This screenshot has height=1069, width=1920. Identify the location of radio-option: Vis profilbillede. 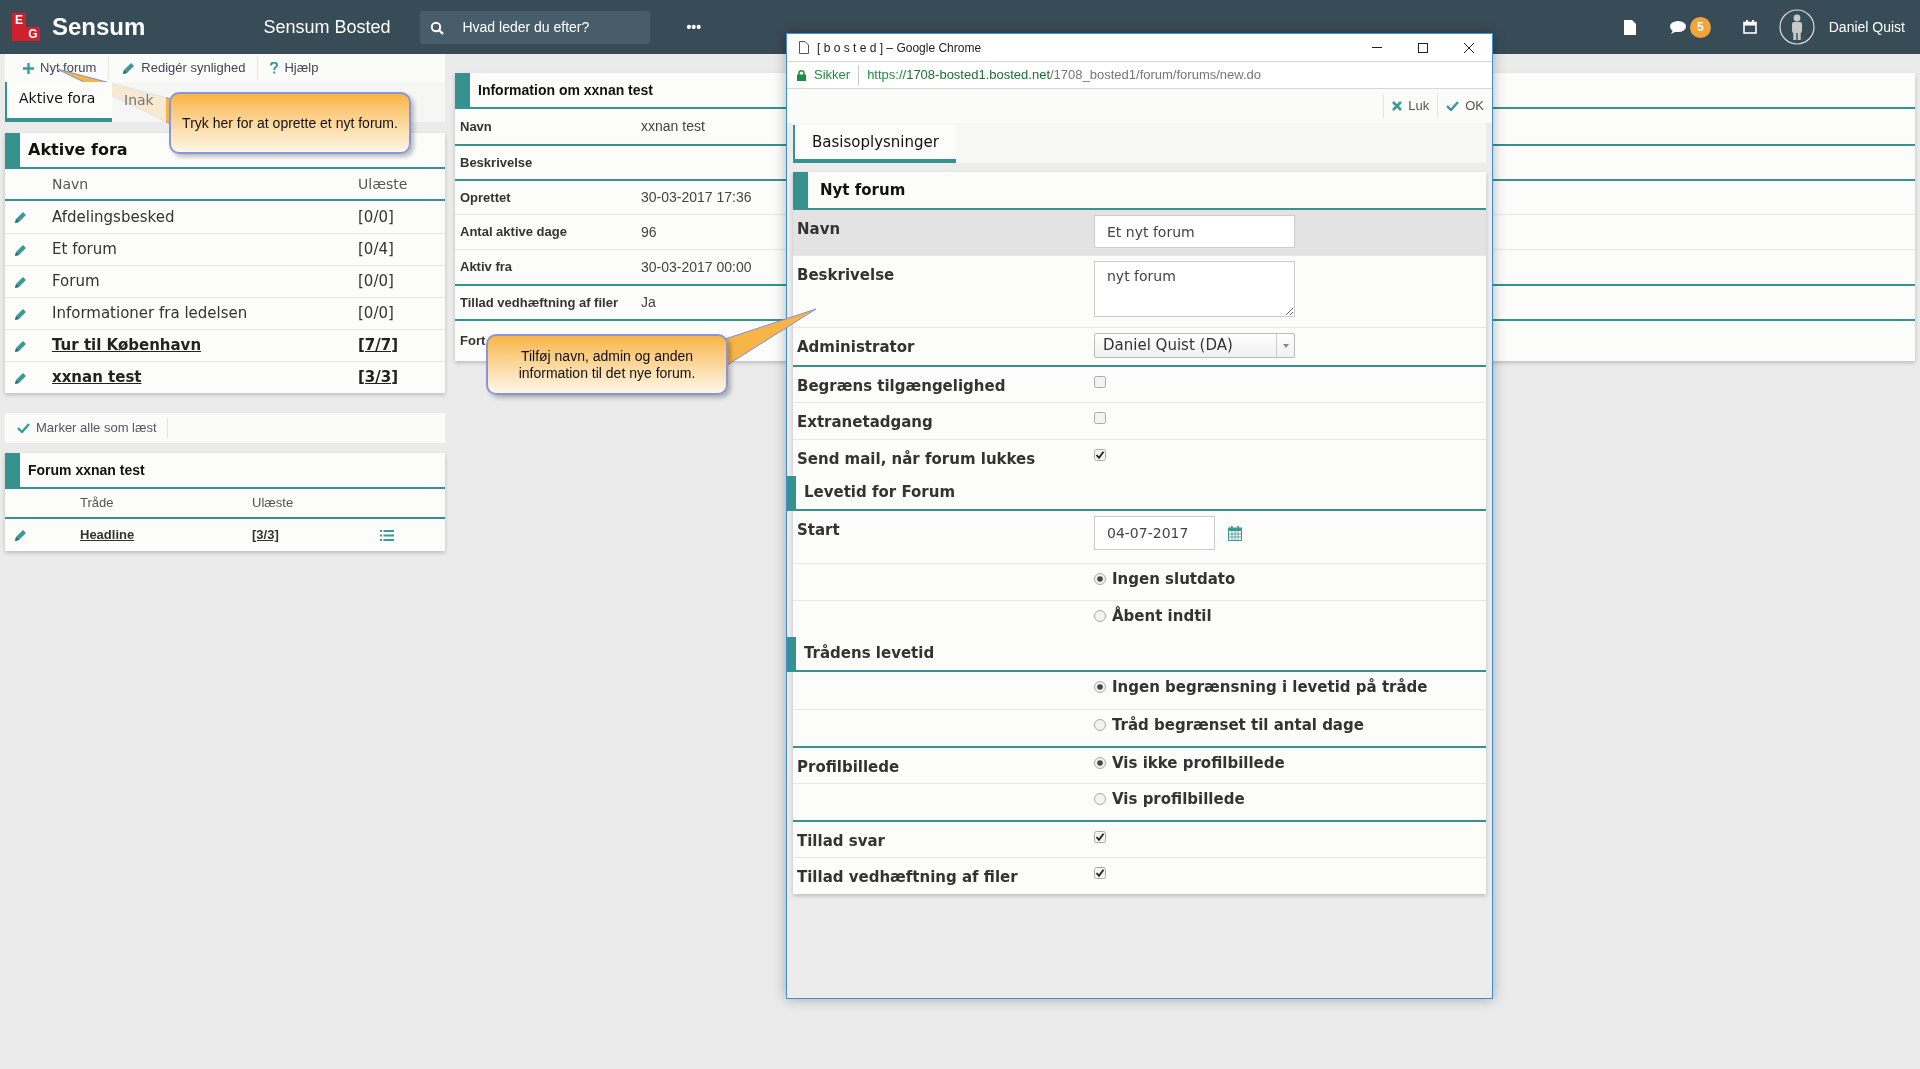
(1169, 799).